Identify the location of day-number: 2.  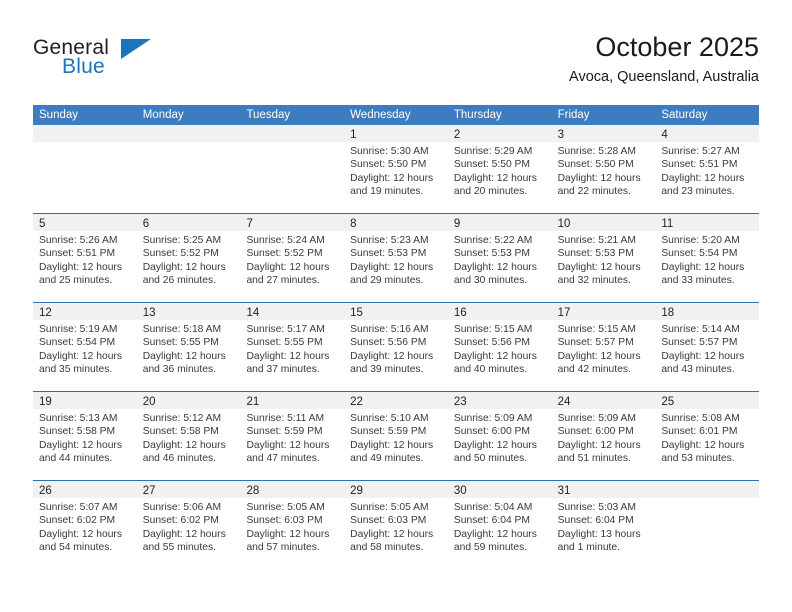
(457, 135).